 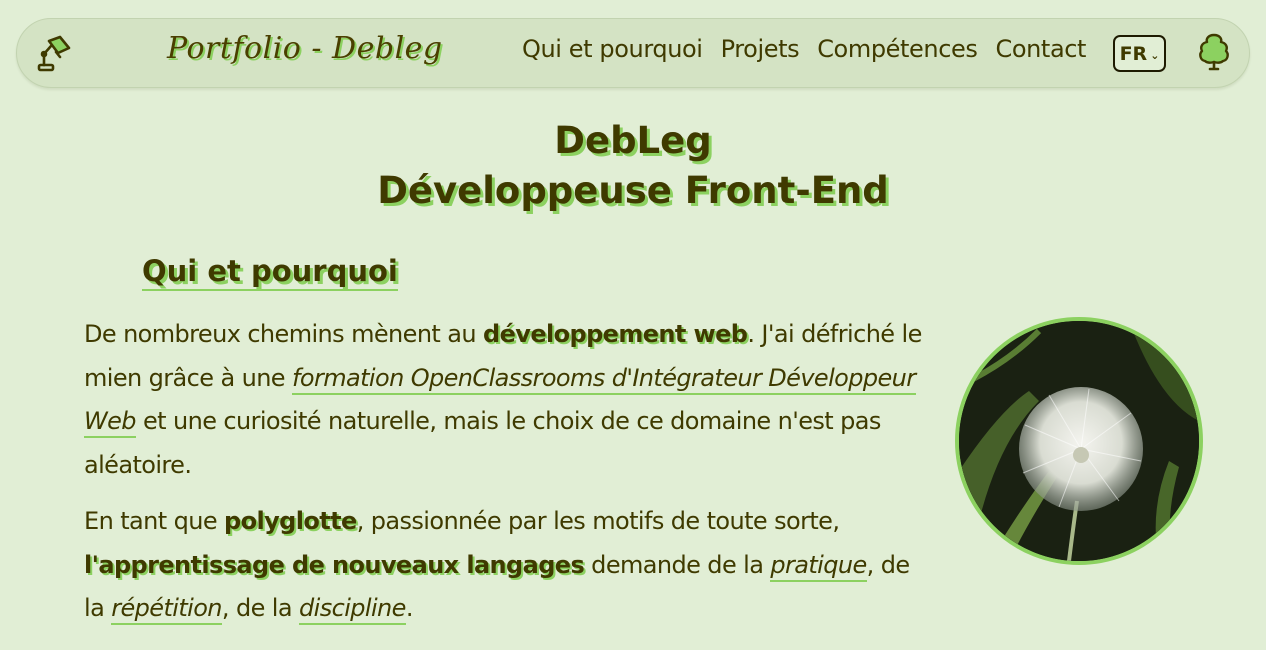 I want to click on section-title: Qui et pourquoi, so click(x=270, y=272).